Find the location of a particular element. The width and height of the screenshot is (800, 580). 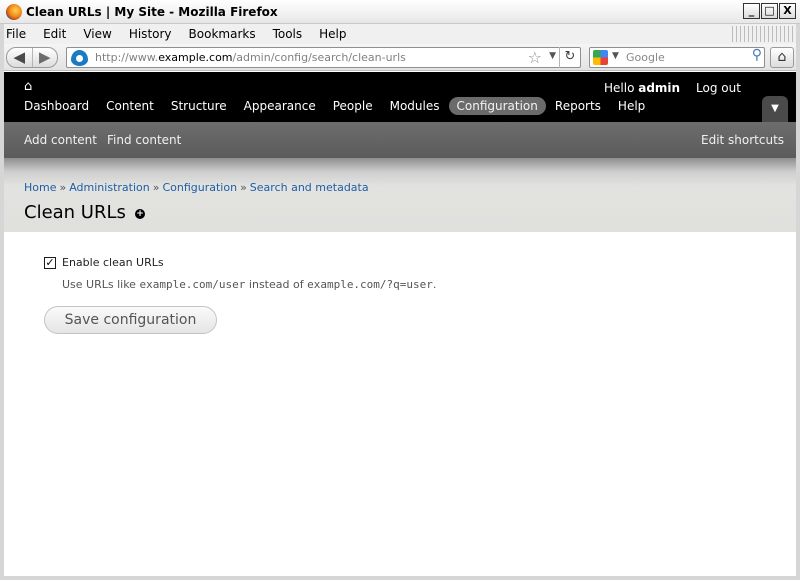

menu-view: View is located at coordinates (97, 34).